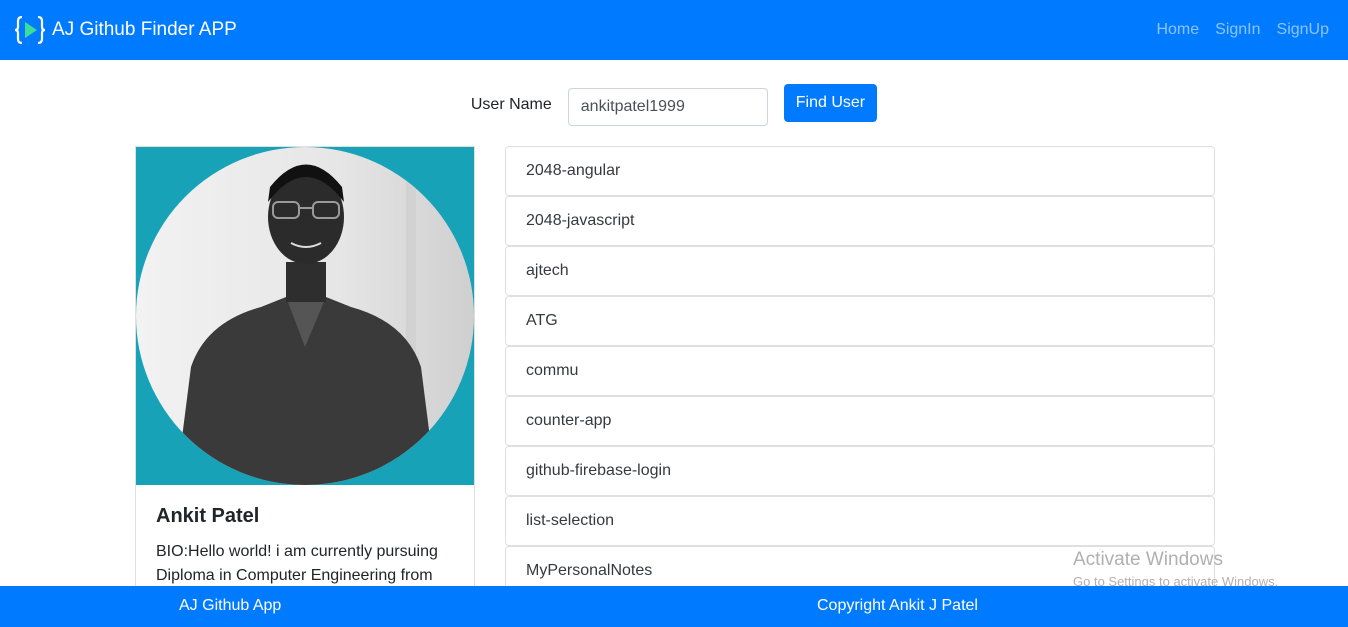 This screenshot has height=627, width=1348. I want to click on profile-name: Ankit Patel, so click(208, 516).